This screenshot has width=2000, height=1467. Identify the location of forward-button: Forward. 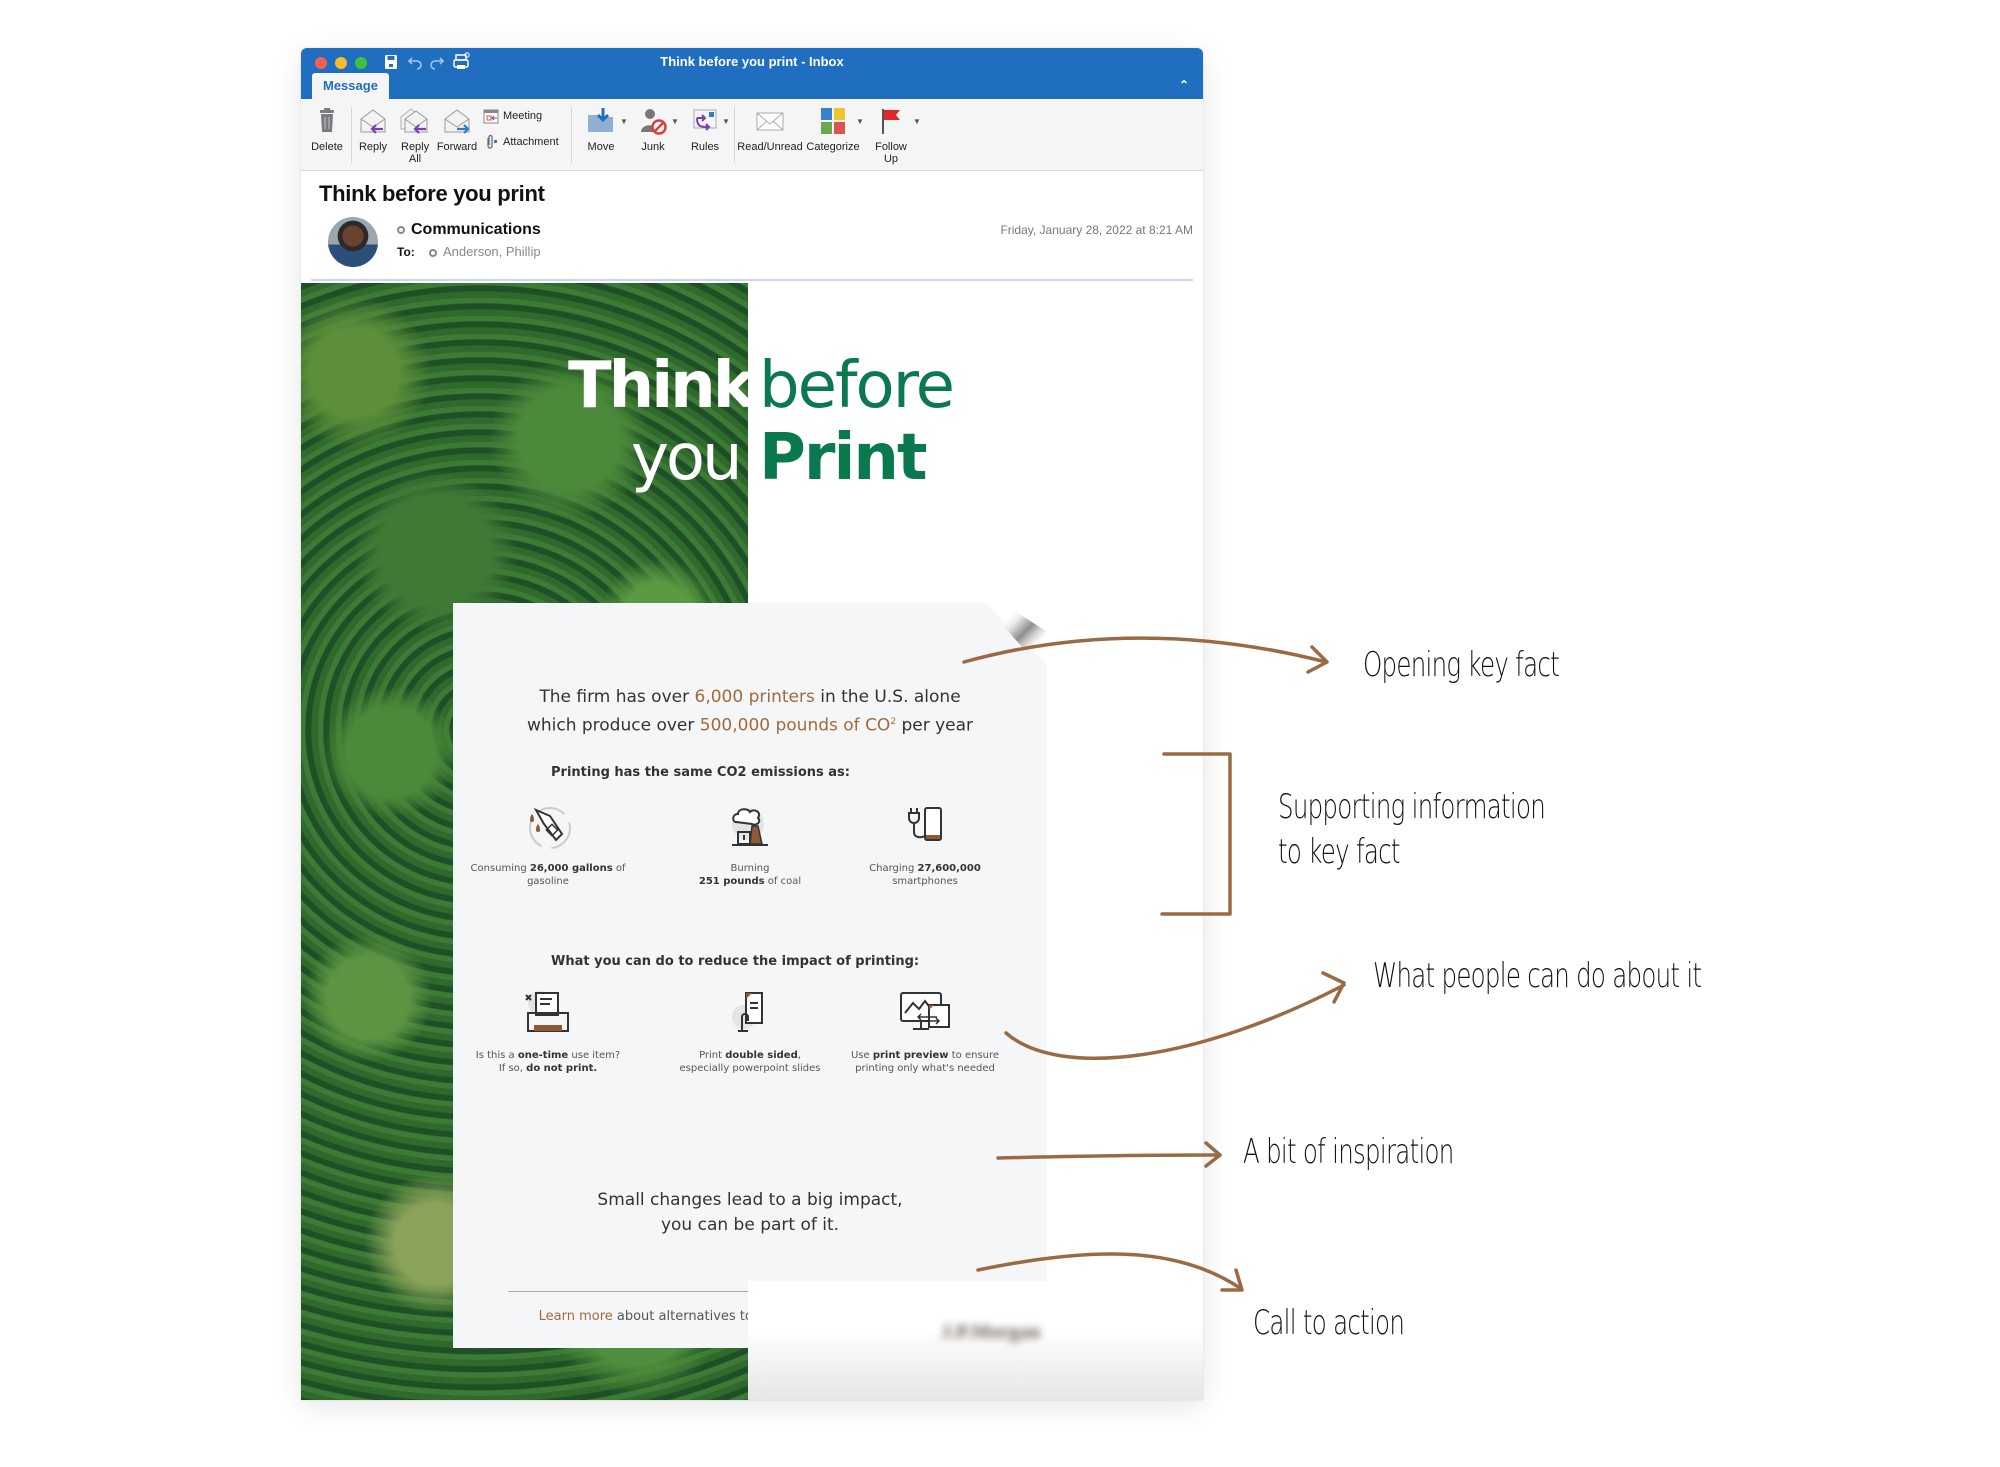
(457, 129).